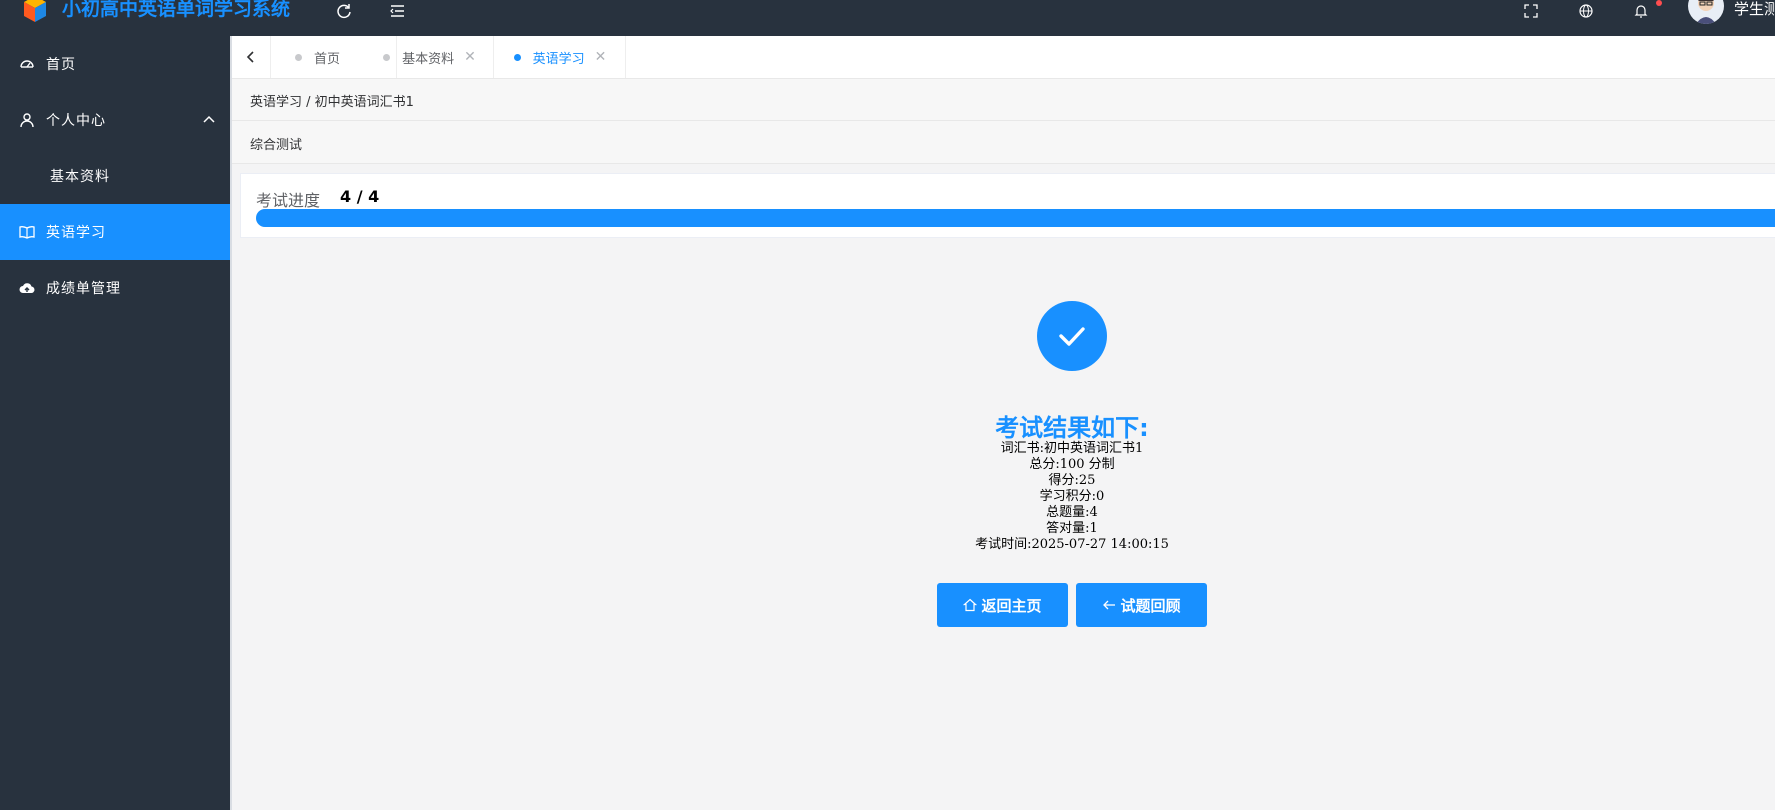 The height and width of the screenshot is (810, 1775). I want to click on question-review-label: 试题回顾, so click(1150, 605).